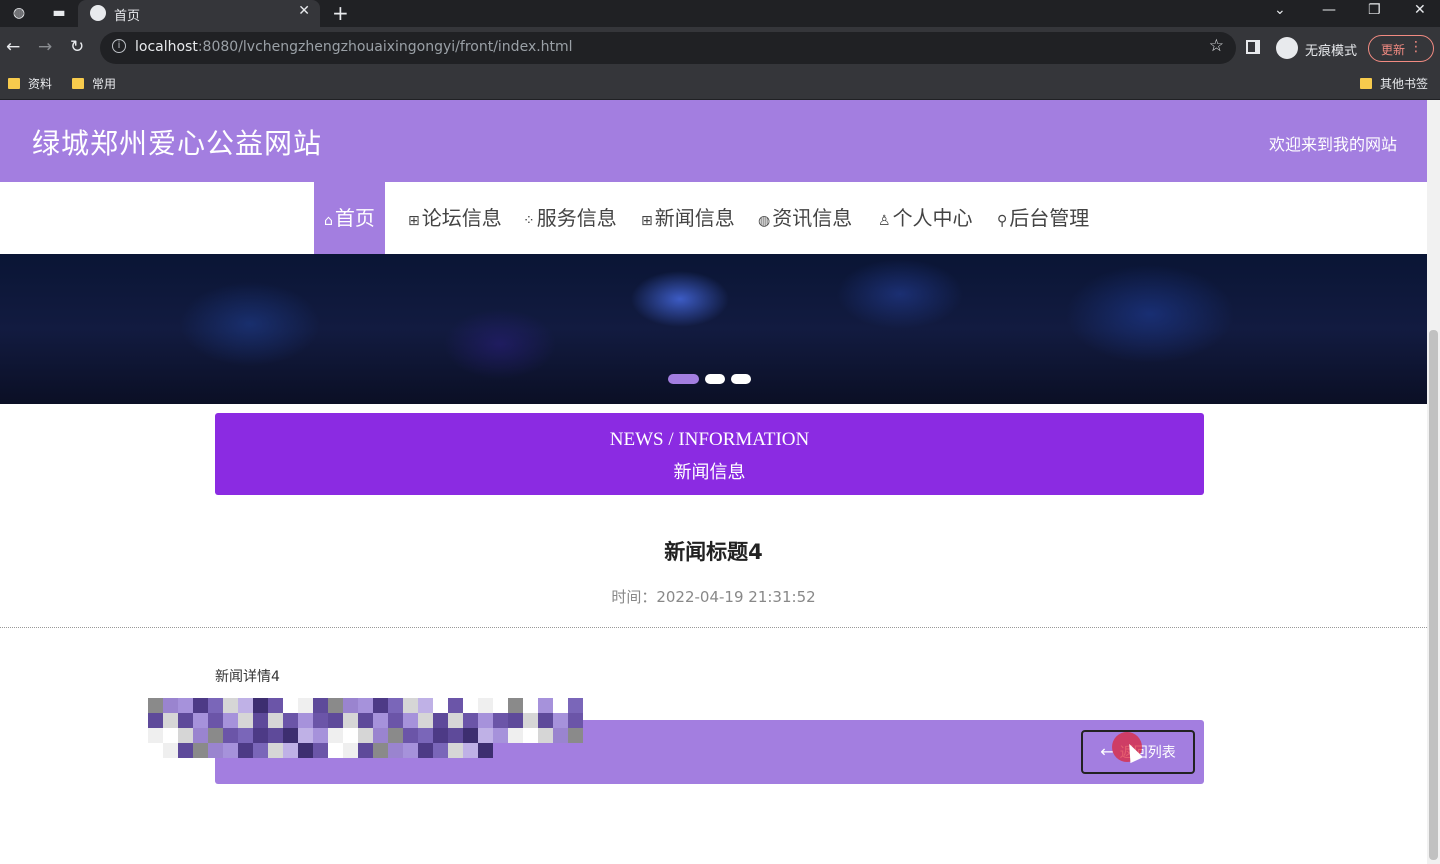 The width and height of the screenshot is (1440, 864). Describe the element at coordinates (1393, 50) in the screenshot. I see `update-label: 更新` at that location.